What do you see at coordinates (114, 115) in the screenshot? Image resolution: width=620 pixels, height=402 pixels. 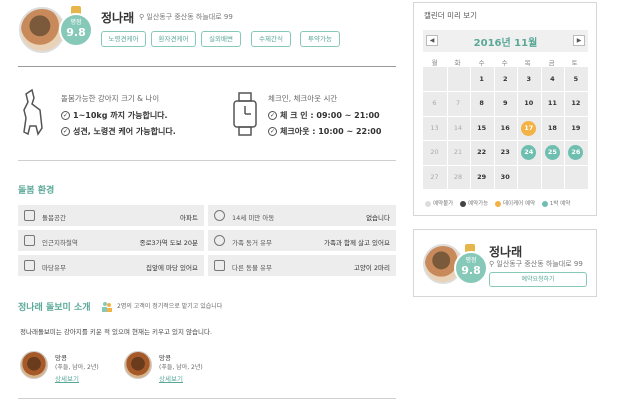 I see `size-line-1: ✓ 1~10kg 까지 가능합니다.` at bounding box center [114, 115].